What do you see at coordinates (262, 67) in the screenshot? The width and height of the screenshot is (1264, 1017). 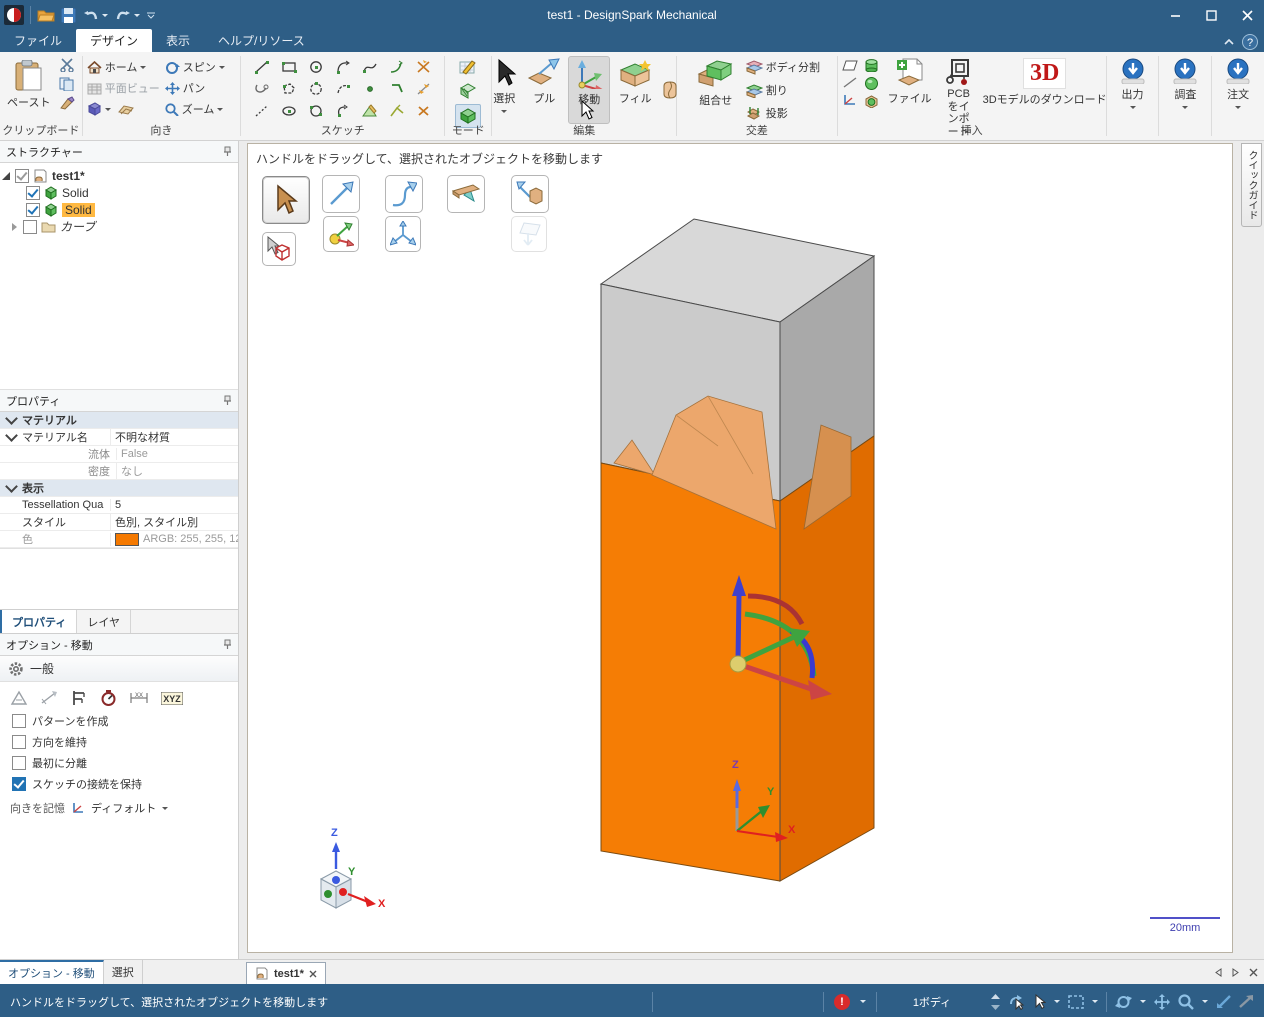 I see `sketch-line-icon` at bounding box center [262, 67].